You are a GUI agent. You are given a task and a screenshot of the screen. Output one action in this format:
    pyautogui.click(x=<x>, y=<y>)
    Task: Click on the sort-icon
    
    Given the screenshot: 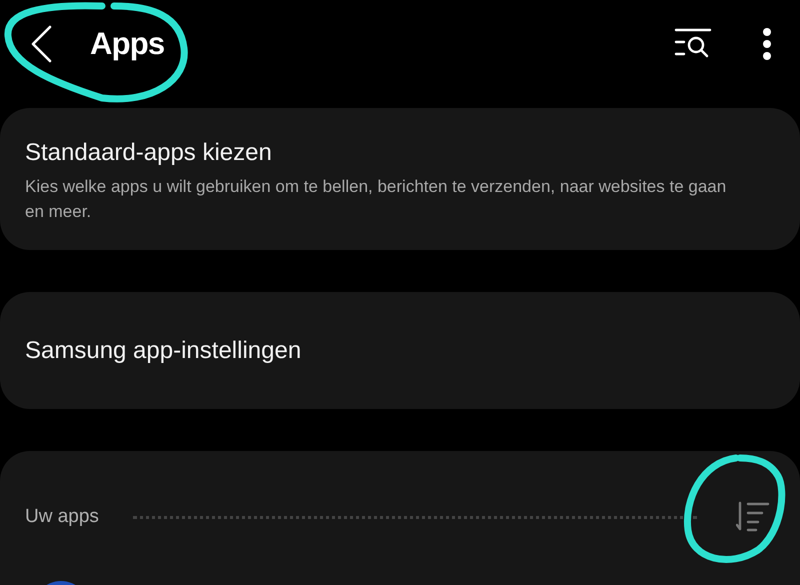 What is the action you would take?
    pyautogui.click(x=753, y=517)
    